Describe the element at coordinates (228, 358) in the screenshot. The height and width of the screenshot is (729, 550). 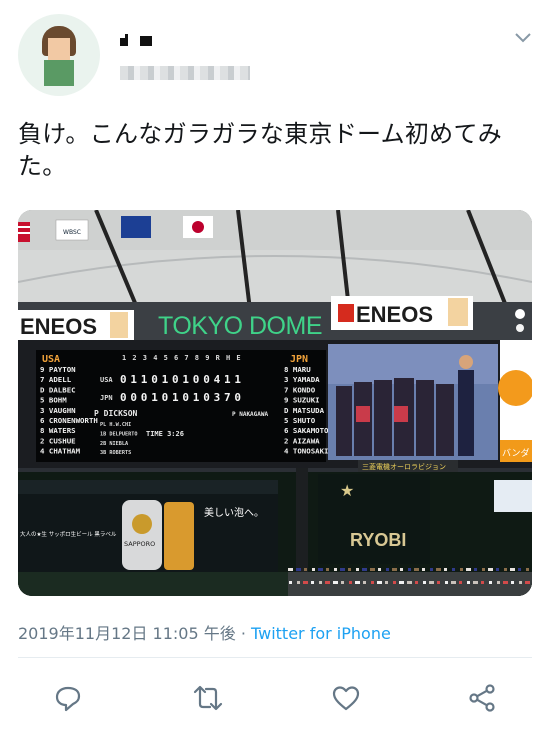
I see `inning-header-H: H` at that location.